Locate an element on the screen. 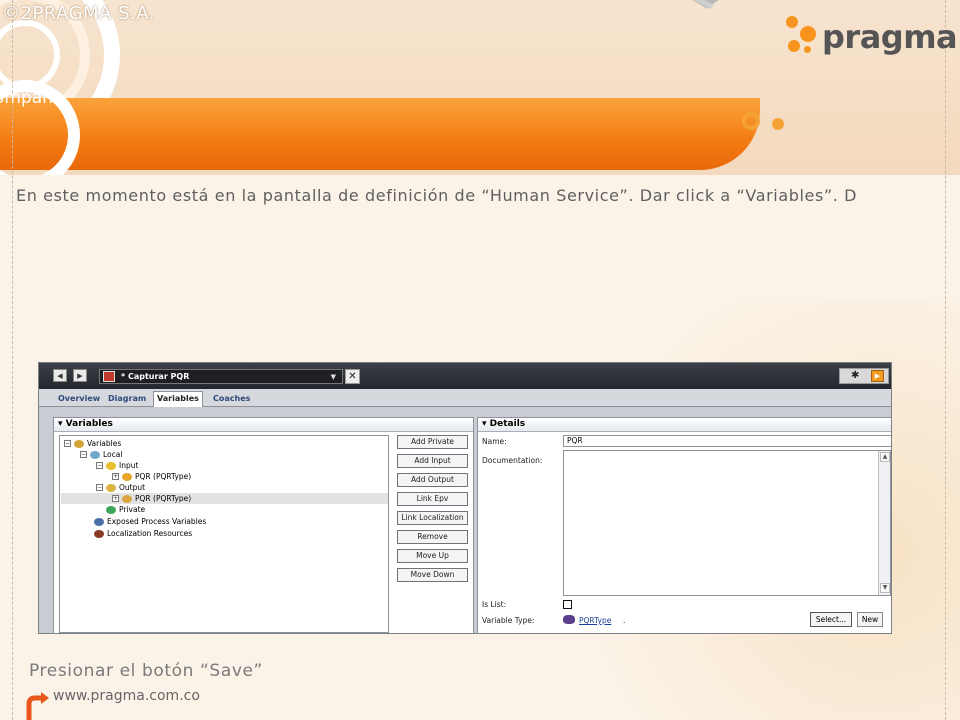 The image size is (960, 720). slide-title: ompan is located at coordinates (26, 98).